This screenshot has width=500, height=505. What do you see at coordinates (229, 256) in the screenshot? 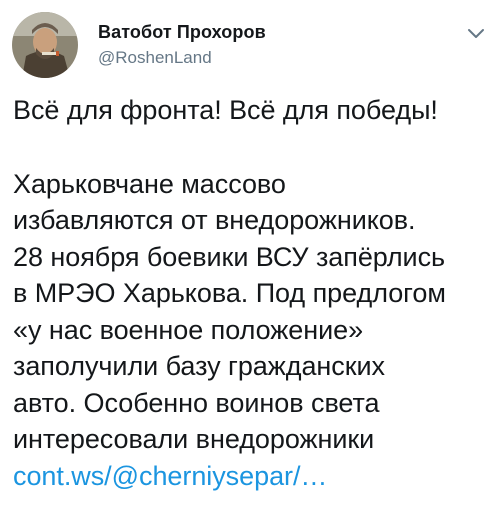
I see `tweet-line: 28 ноября боевики ВСУ запёрлись` at bounding box center [229, 256].